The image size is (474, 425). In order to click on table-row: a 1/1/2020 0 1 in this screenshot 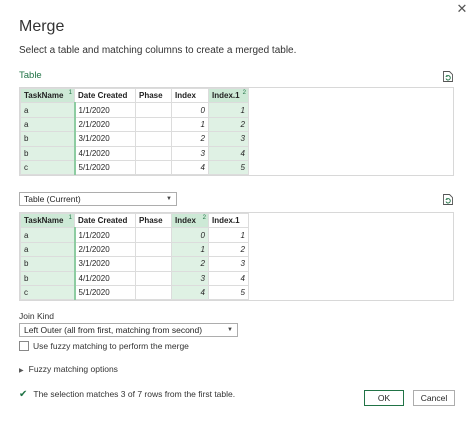, I will do `click(134, 235)`.